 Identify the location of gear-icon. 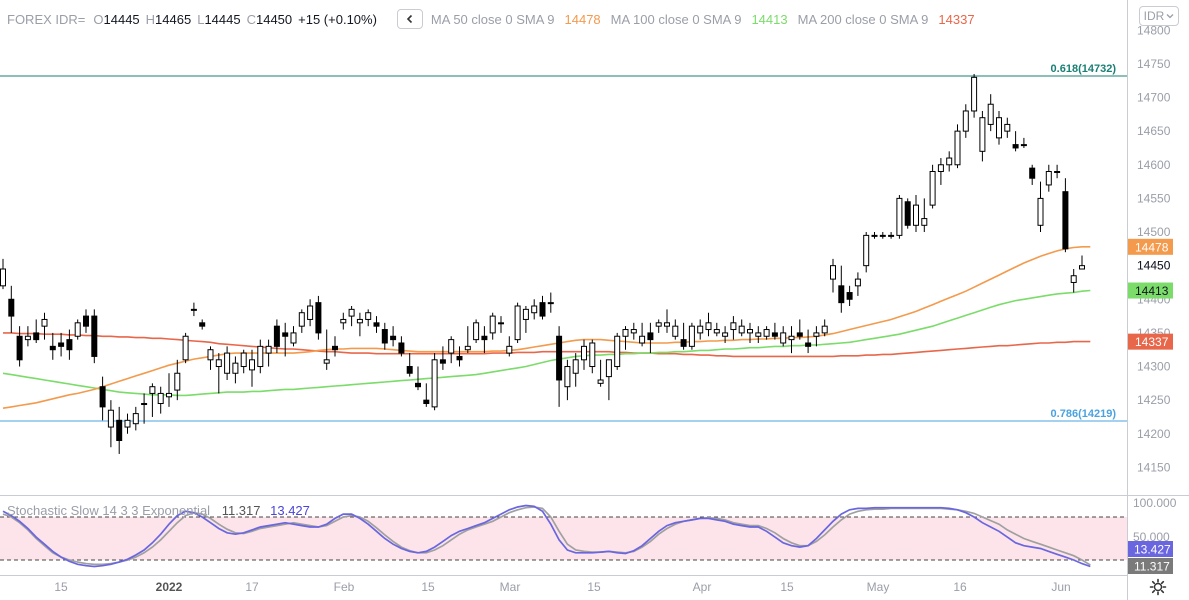
(1158, 587).